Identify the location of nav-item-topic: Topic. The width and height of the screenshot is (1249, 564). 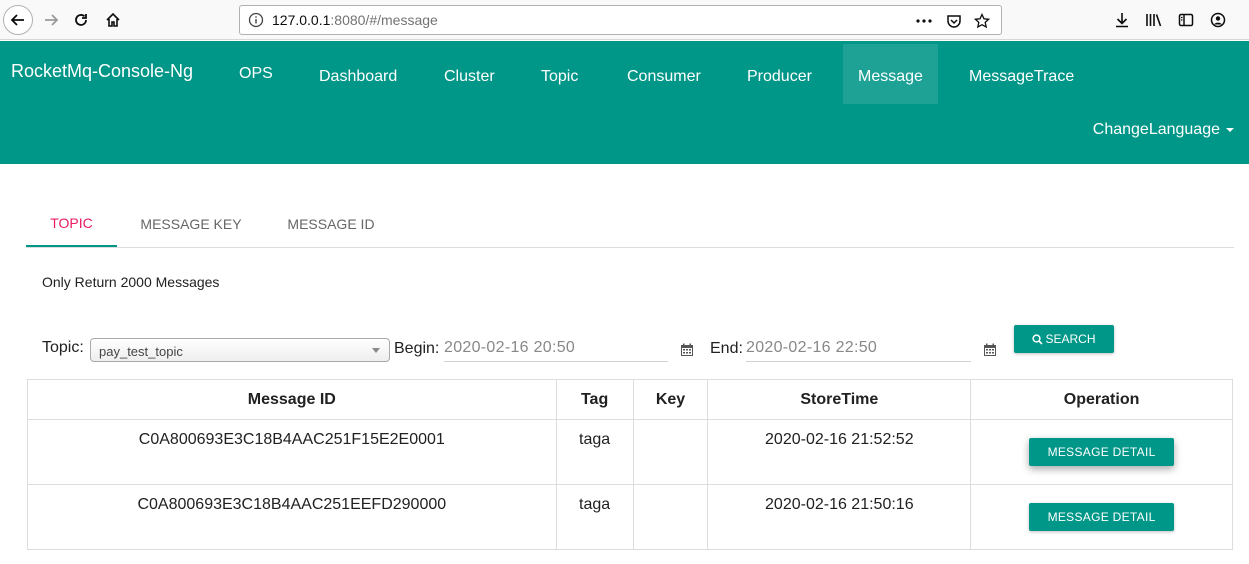
(559, 74).